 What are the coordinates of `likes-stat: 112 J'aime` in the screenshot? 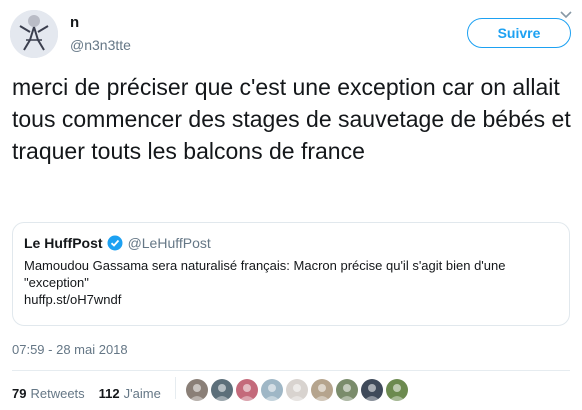 It's located at (130, 393).